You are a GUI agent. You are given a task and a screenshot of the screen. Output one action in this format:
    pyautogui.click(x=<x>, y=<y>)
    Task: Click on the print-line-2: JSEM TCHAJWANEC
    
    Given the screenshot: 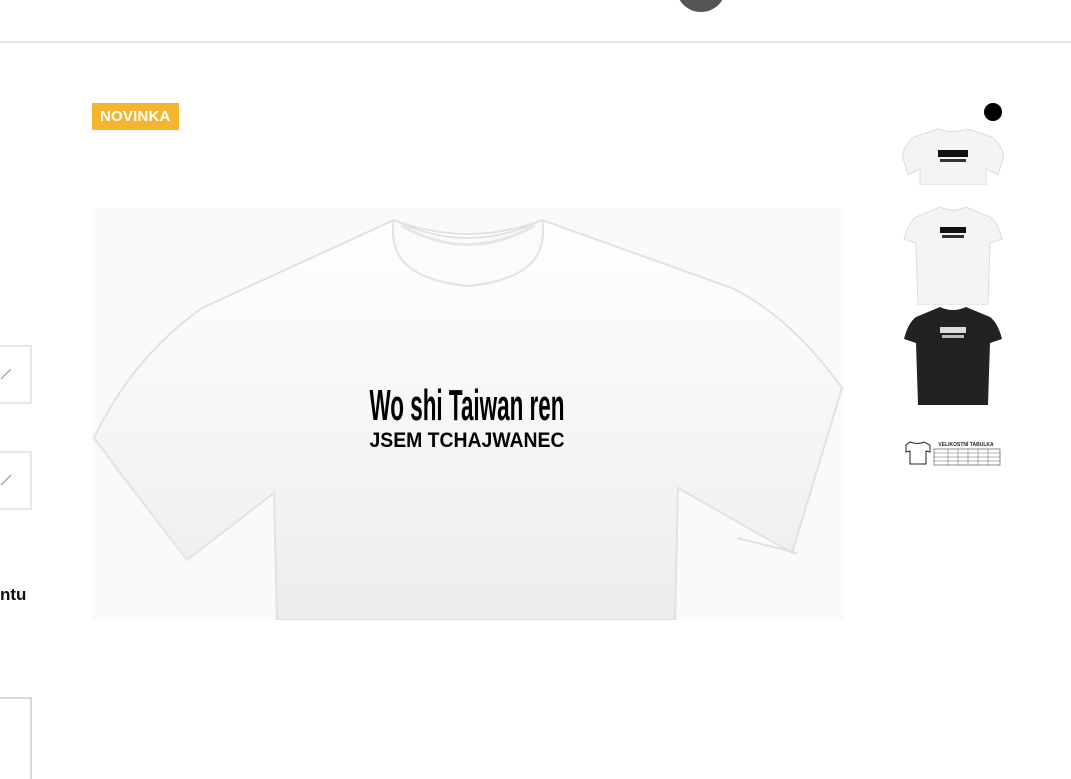 What is the action you would take?
    pyautogui.click(x=467, y=440)
    